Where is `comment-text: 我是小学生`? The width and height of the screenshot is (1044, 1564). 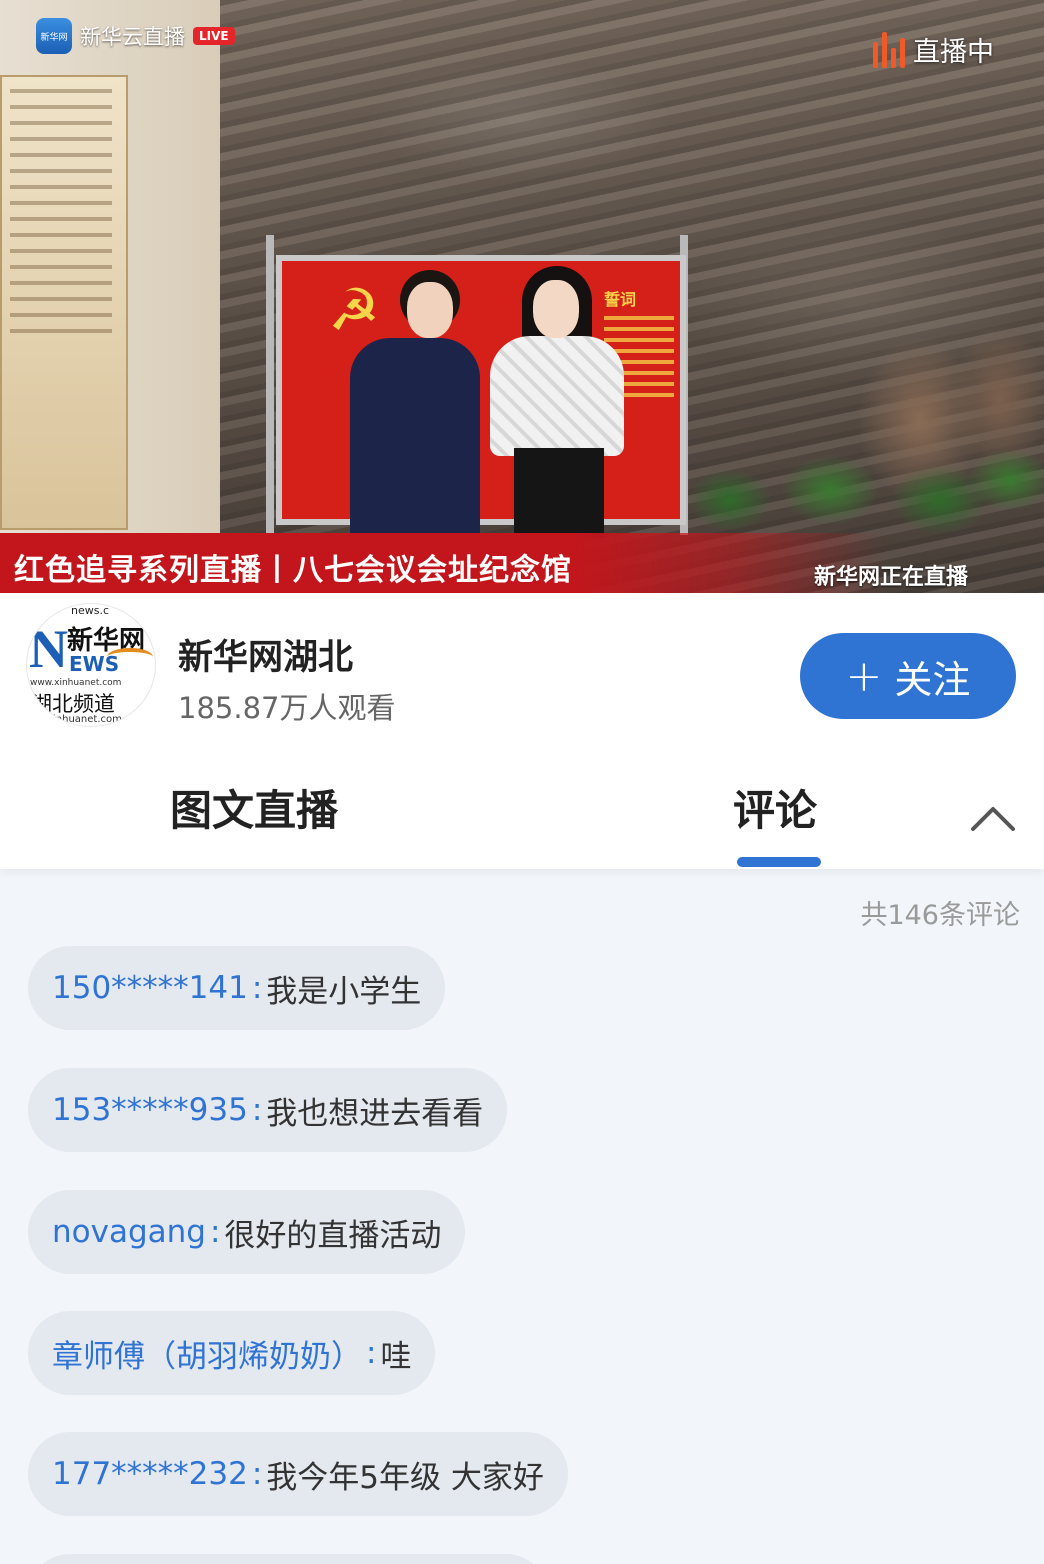 comment-text: 我是小学生 is located at coordinates (344, 991).